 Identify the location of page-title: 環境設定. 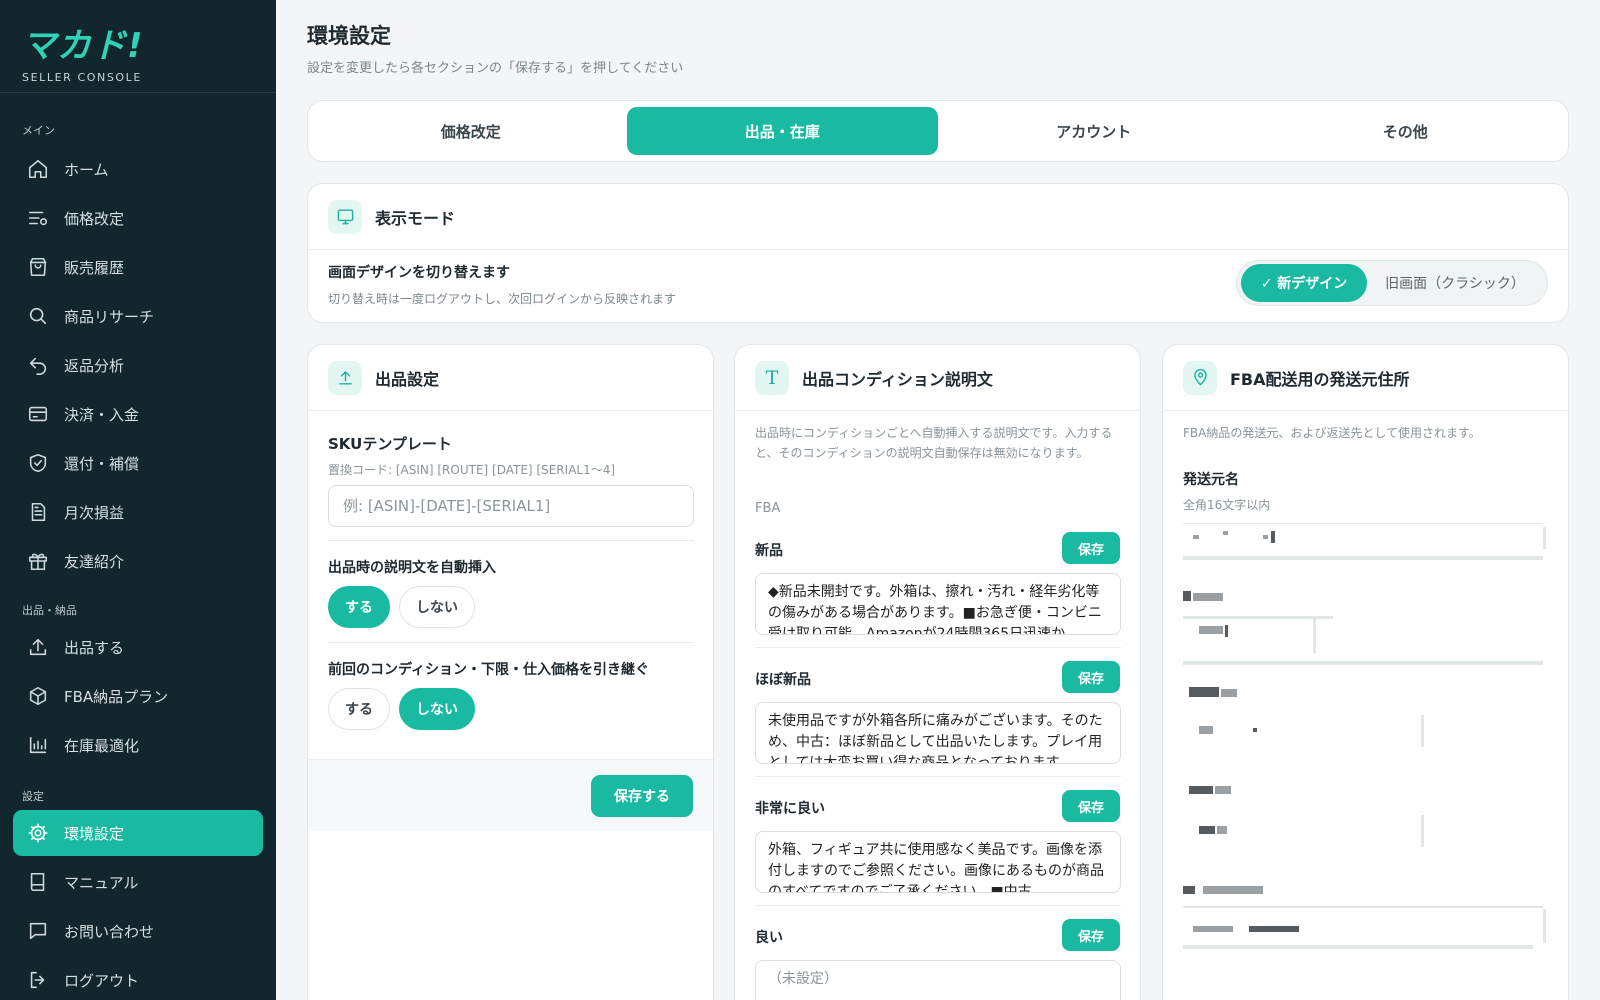
(349, 36).